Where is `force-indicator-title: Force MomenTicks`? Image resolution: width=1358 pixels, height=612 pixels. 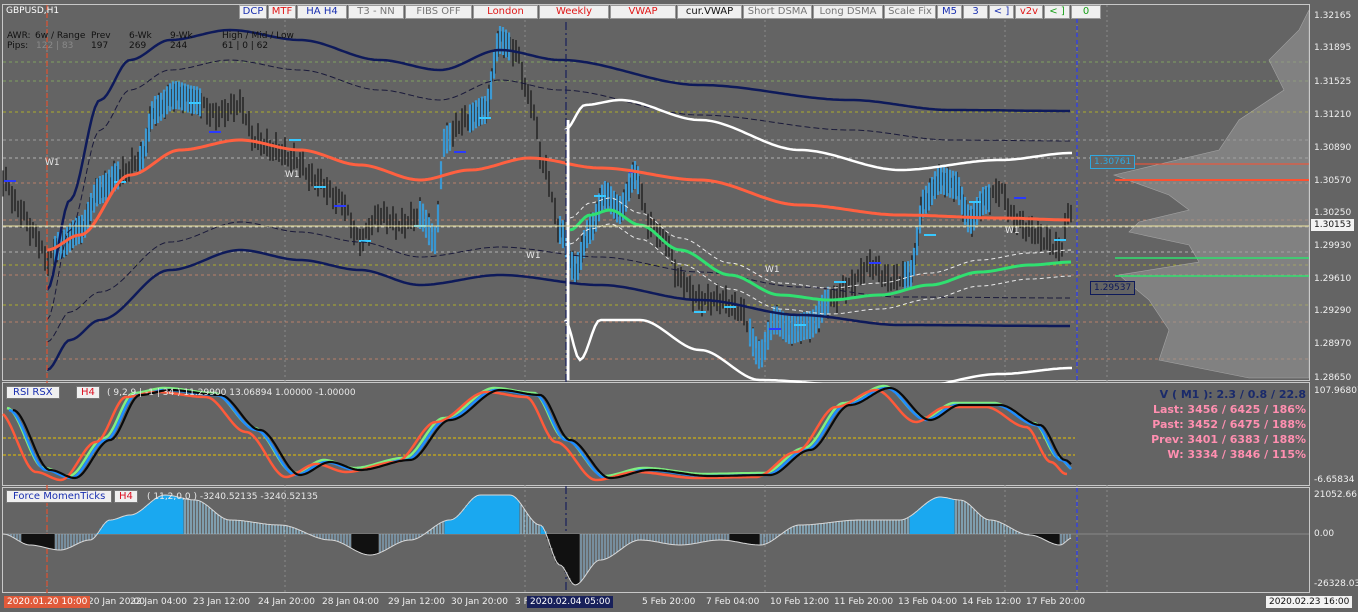 force-indicator-title: Force MomenTicks is located at coordinates (59, 496).